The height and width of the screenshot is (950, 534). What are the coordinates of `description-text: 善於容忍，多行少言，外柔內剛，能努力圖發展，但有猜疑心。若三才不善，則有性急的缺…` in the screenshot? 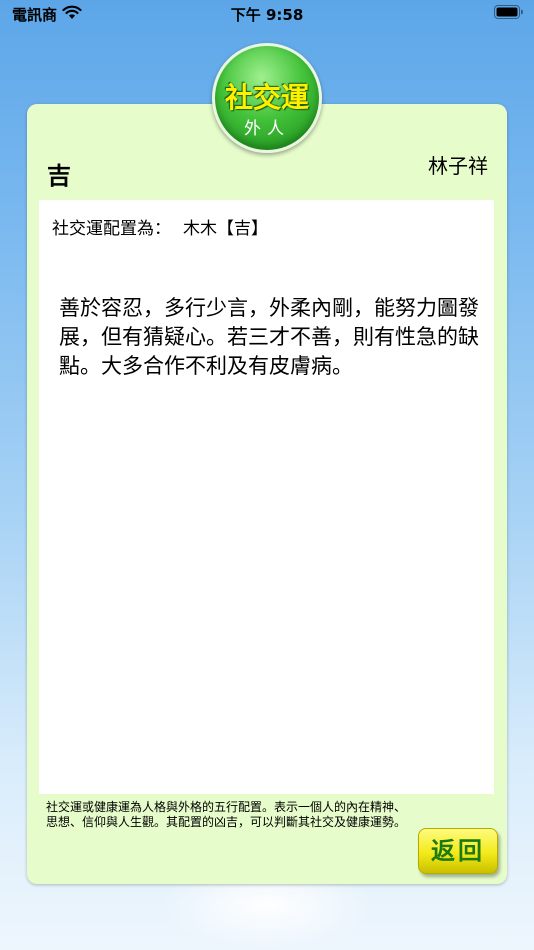 It's located at (269, 337).